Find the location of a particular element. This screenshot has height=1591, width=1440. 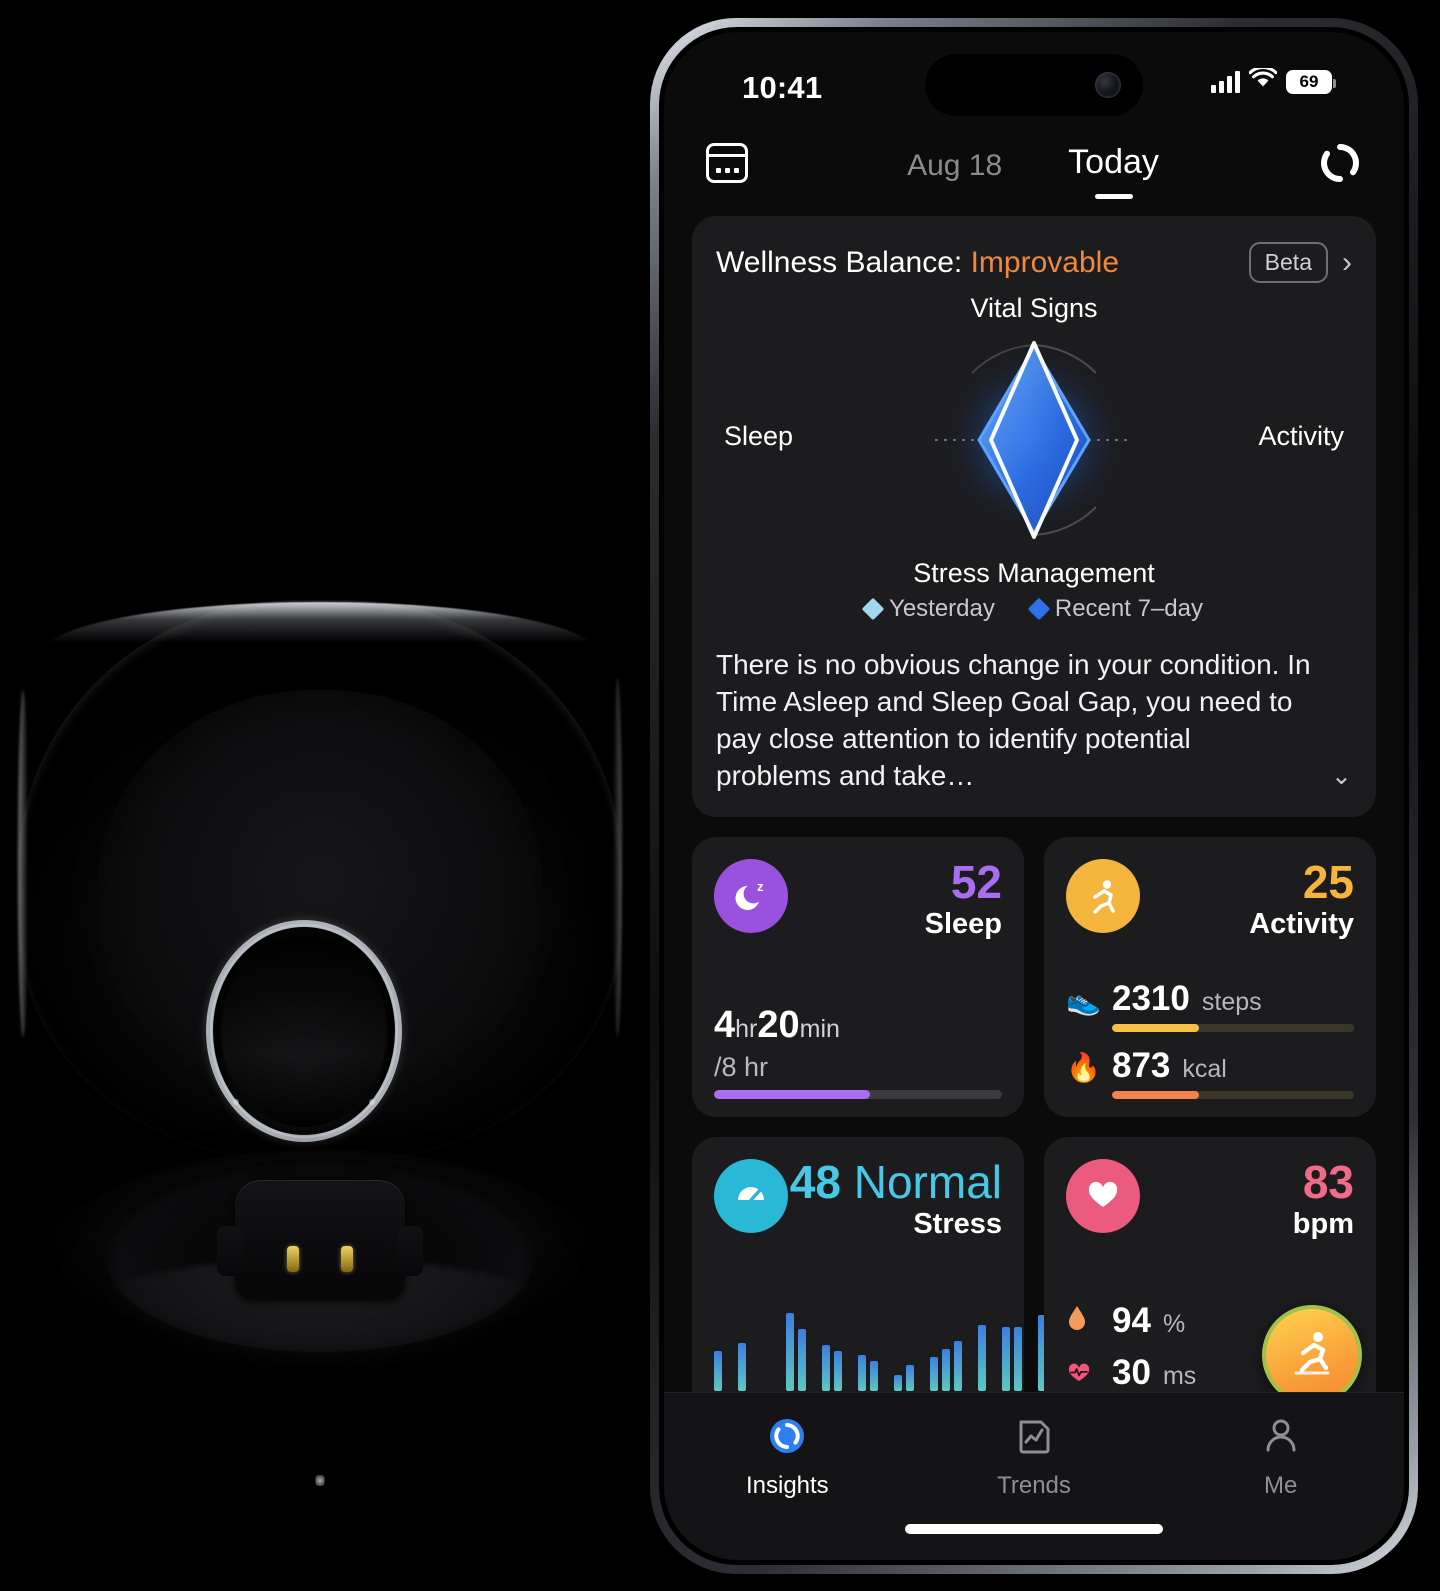

sleep-minutes-unit: min is located at coordinates (819, 1028).